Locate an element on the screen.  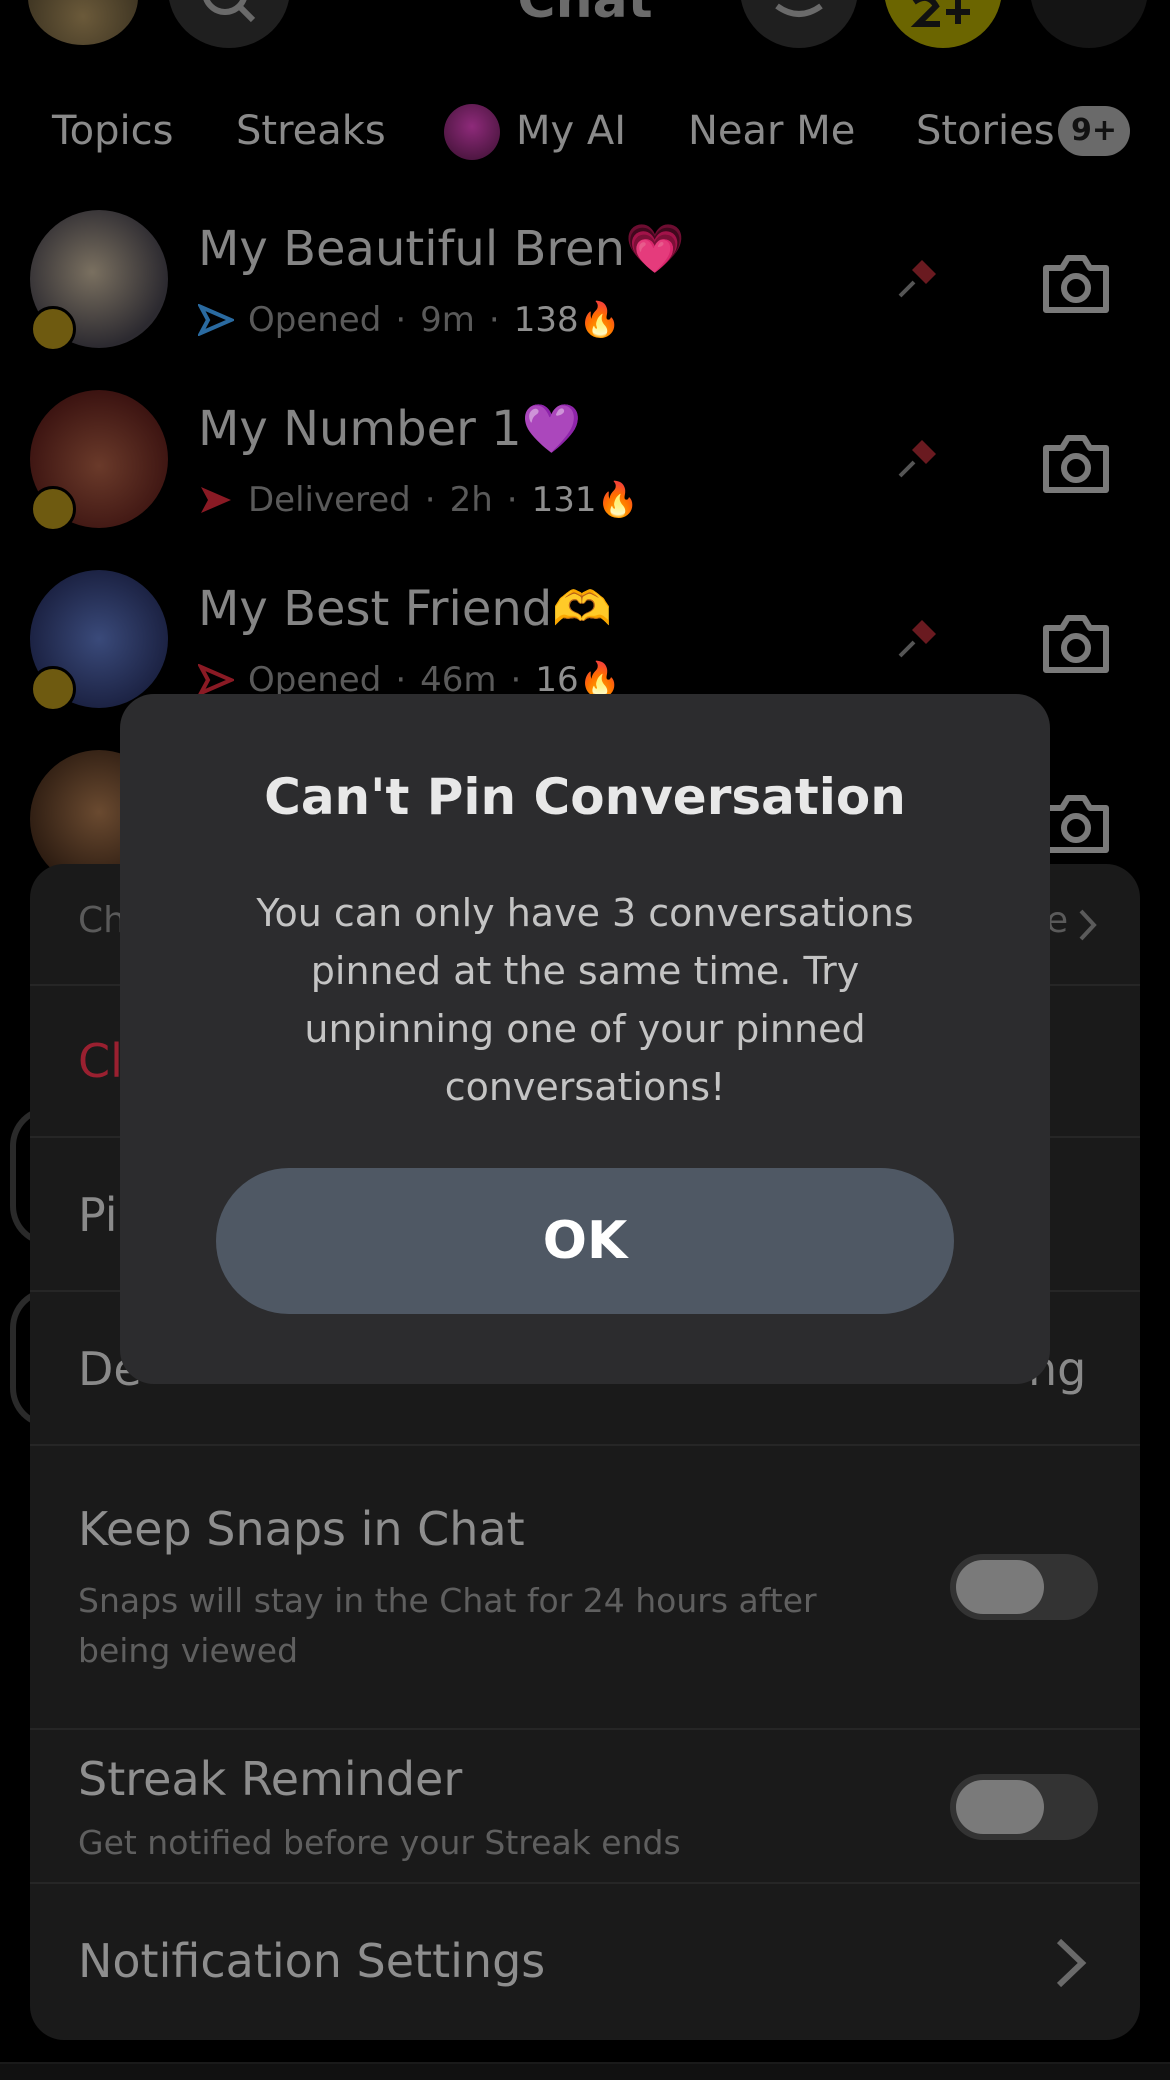
top-bar: Chat is located at coordinates (585, 30).